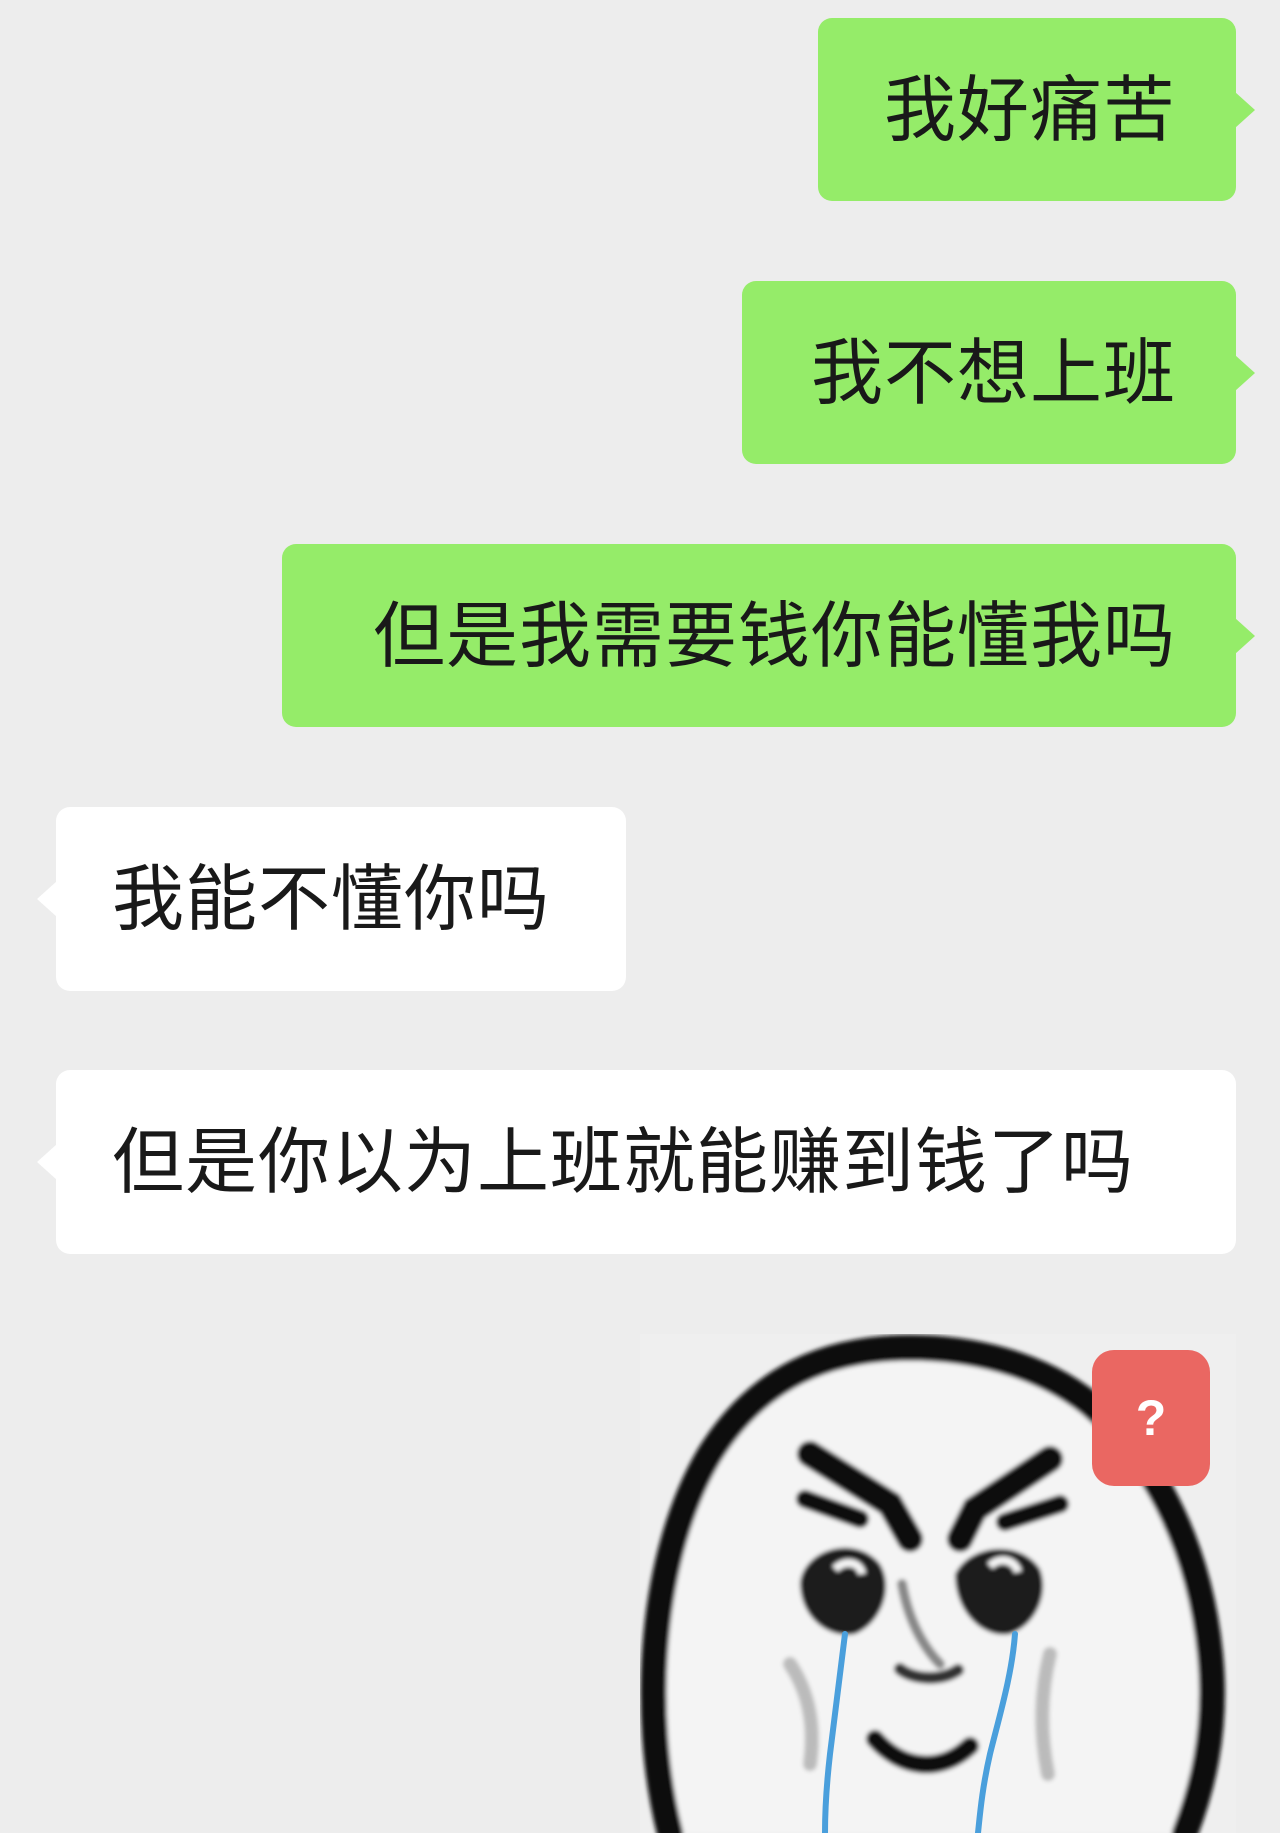 The height and width of the screenshot is (1833, 1280). I want to click on message-bubble-received: 我能不懂你吗, so click(331, 899).